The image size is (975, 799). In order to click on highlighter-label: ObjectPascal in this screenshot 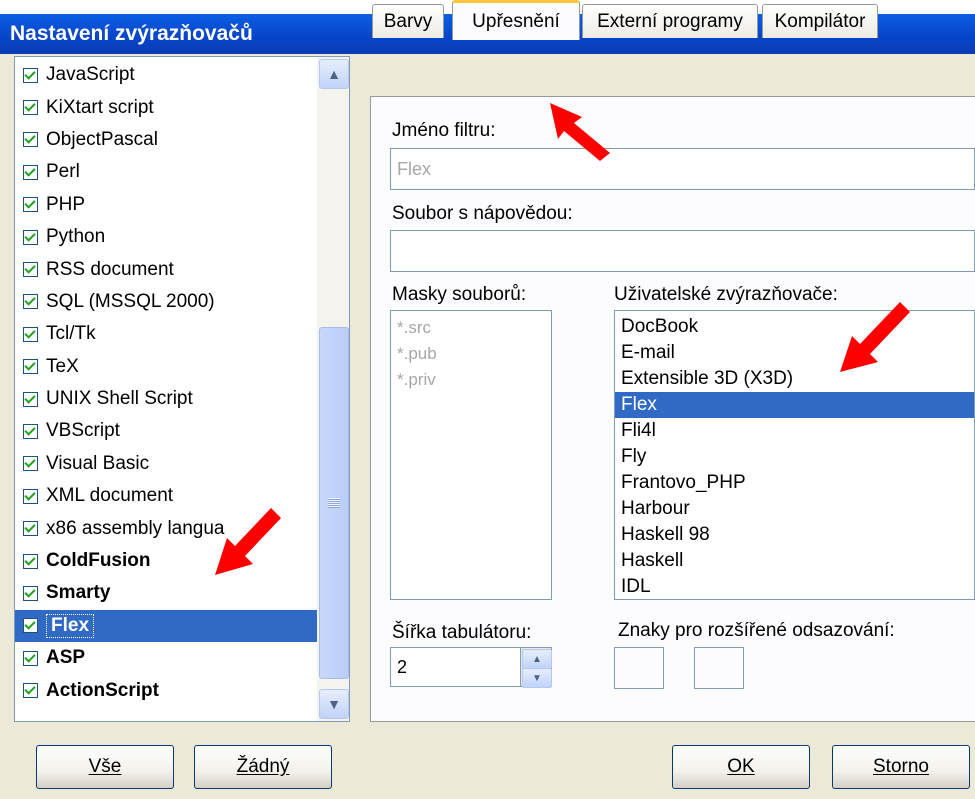, I will do `click(102, 139)`.